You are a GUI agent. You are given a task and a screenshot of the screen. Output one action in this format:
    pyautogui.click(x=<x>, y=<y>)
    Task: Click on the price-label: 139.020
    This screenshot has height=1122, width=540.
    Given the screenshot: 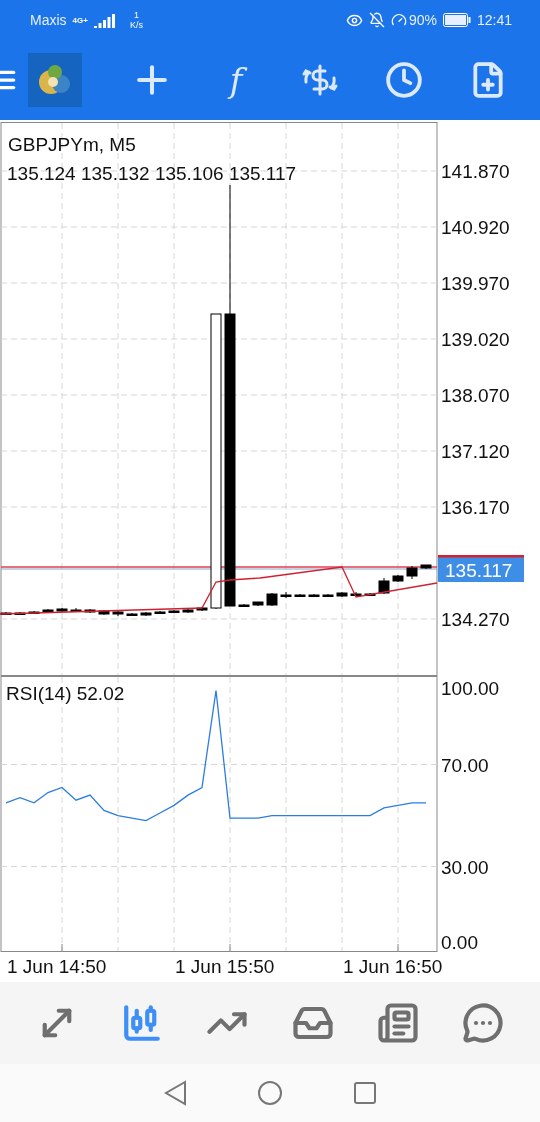 What is the action you would take?
    pyautogui.click(x=475, y=339)
    